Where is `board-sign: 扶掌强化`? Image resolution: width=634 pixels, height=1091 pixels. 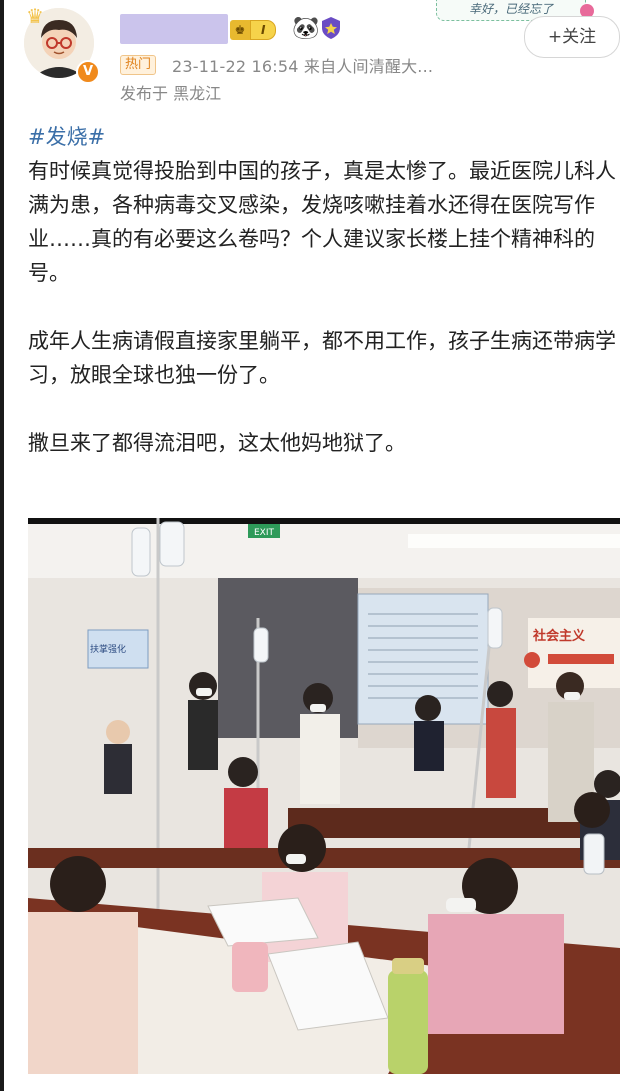 board-sign: 扶掌强化 is located at coordinates (108, 649).